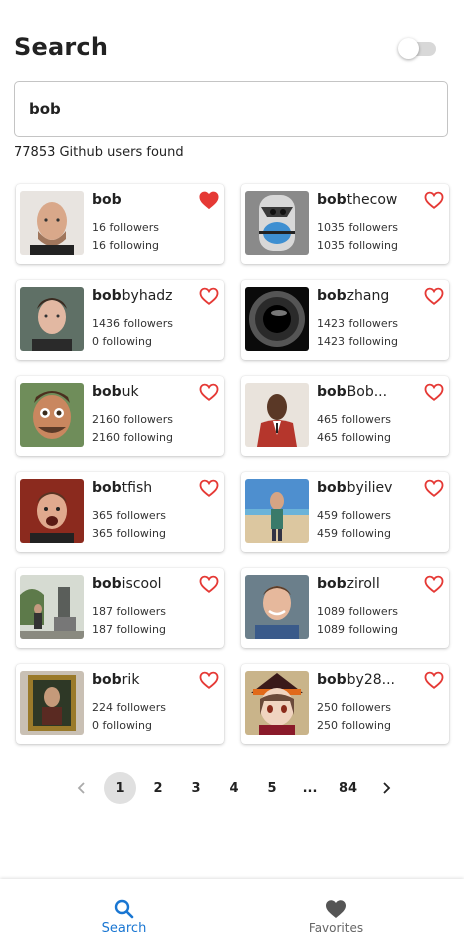 Image resolution: width=464 pixels, height=951 pixels. Describe the element at coordinates (357, 245) in the screenshot. I see `following-count: 1035 following` at that location.